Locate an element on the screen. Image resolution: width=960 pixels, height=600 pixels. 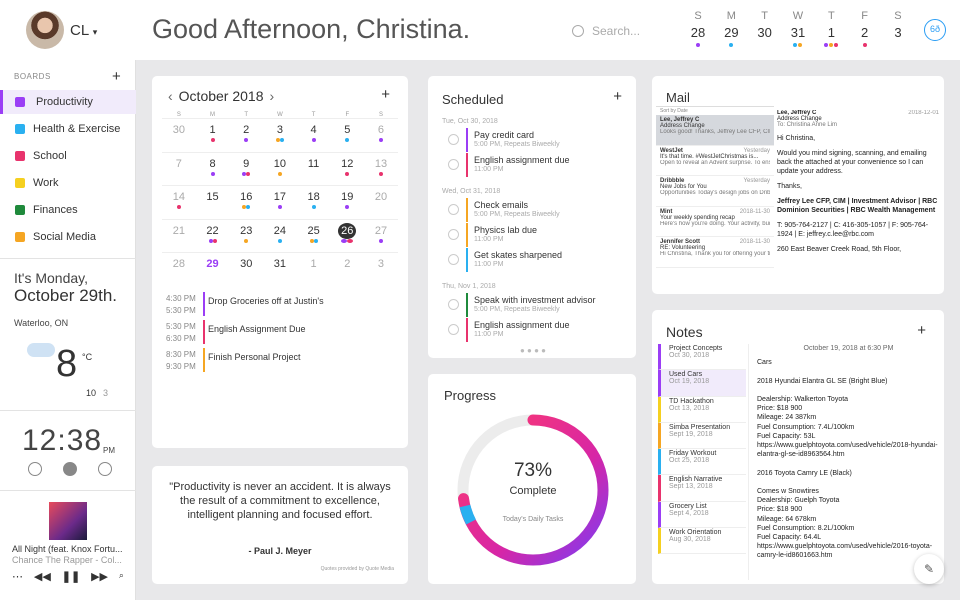
calendar-event: 5:30 PM 6:30 PM English Assignment Due is located at coordinates (280, 332).